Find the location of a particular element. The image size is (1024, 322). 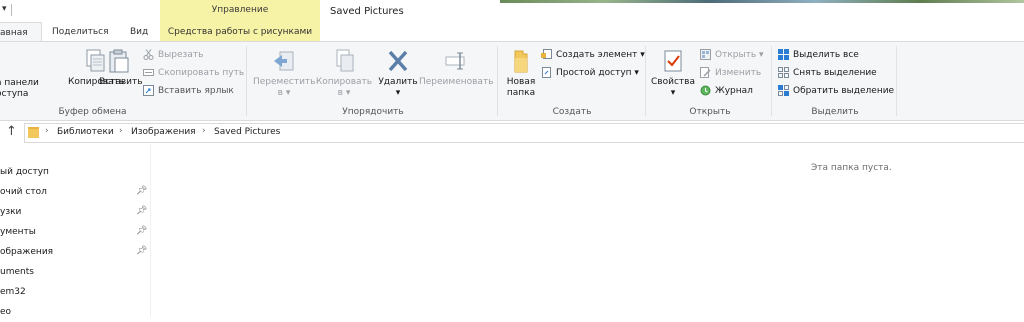

copy-to-button: Копировать в ▾ is located at coordinates (344, 73).